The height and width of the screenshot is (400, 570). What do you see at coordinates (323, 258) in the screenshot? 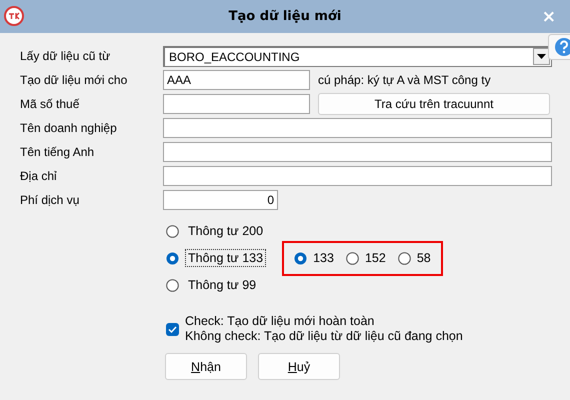
I see `radio-label: 133` at bounding box center [323, 258].